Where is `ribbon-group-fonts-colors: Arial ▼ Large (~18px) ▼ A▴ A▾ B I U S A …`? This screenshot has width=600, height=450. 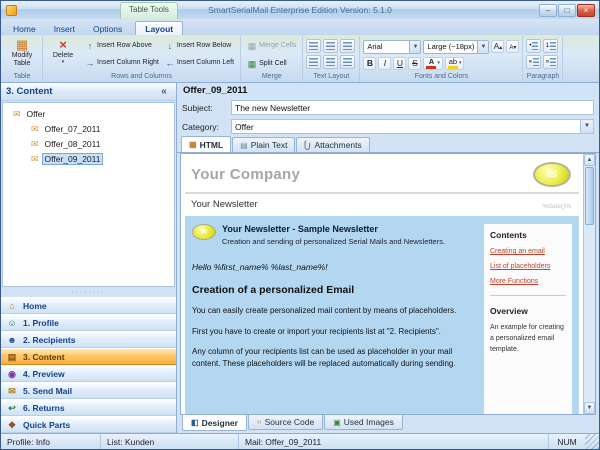 ribbon-group-fonts-colors: Arial ▼ Large (~18px) ▼ A▴ A▾ B I U S A … is located at coordinates (442, 59).